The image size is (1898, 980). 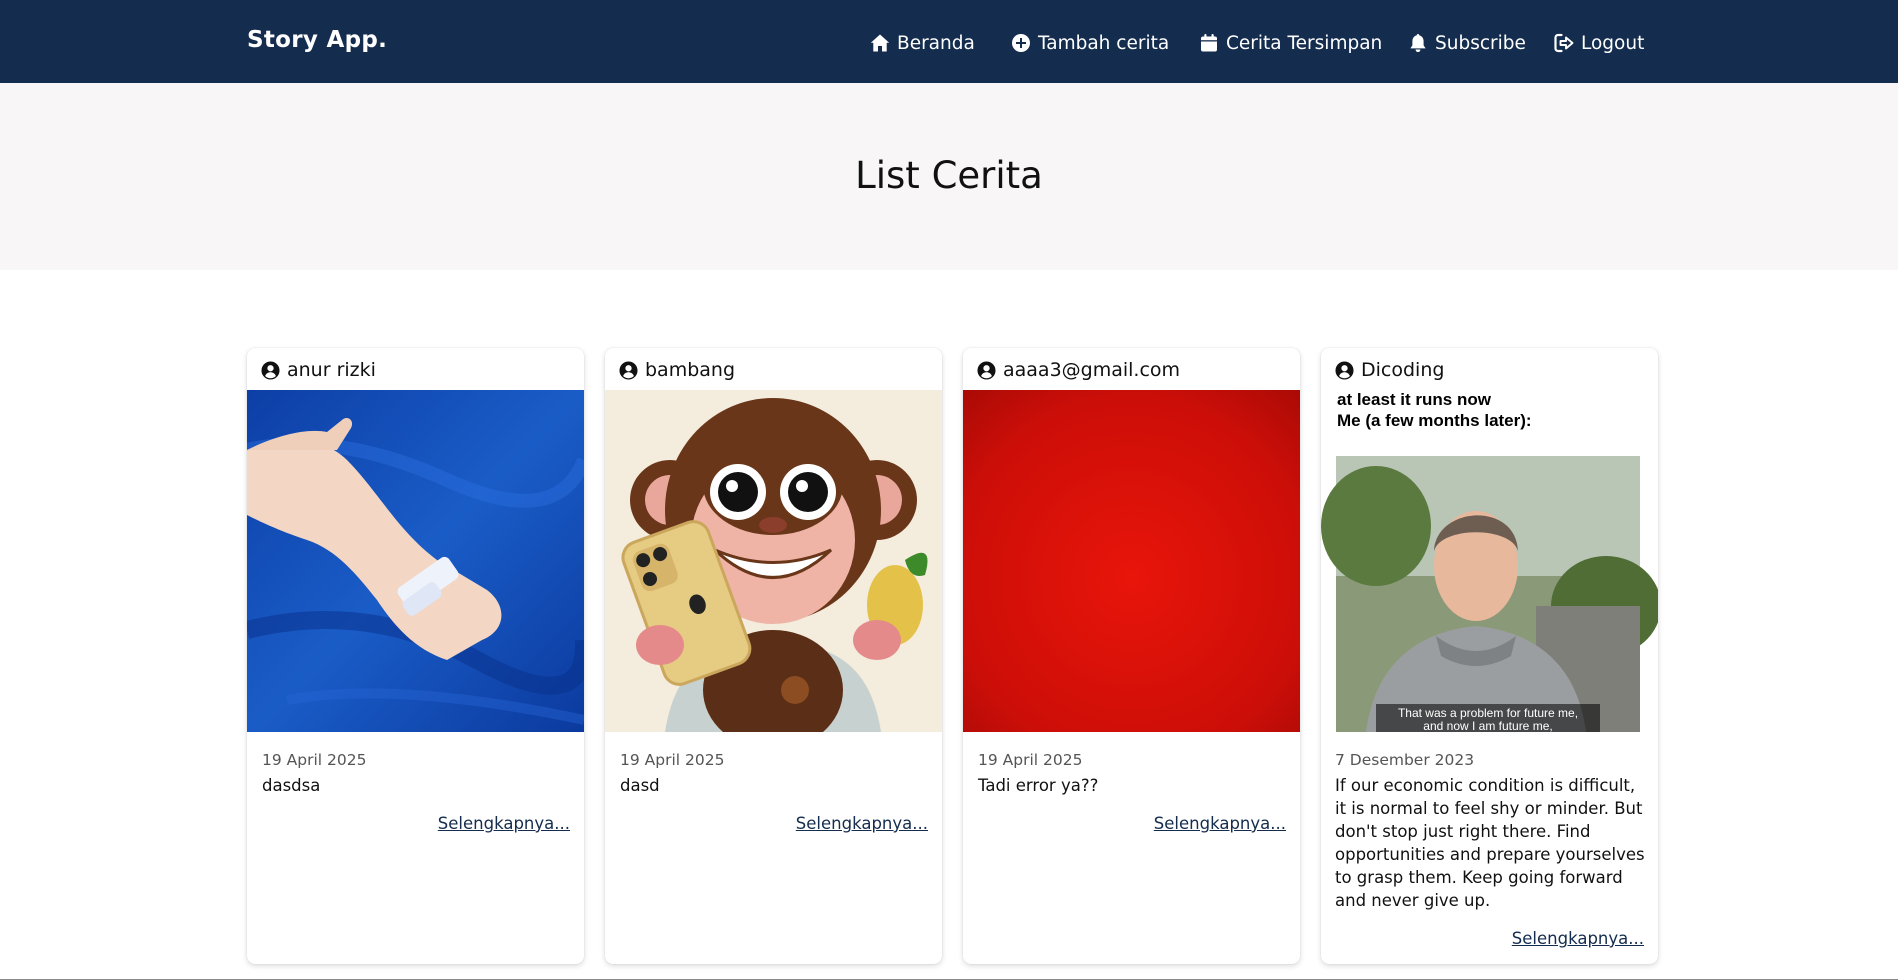 What do you see at coordinates (640, 785) in the screenshot?
I see `story-description: dasd` at bounding box center [640, 785].